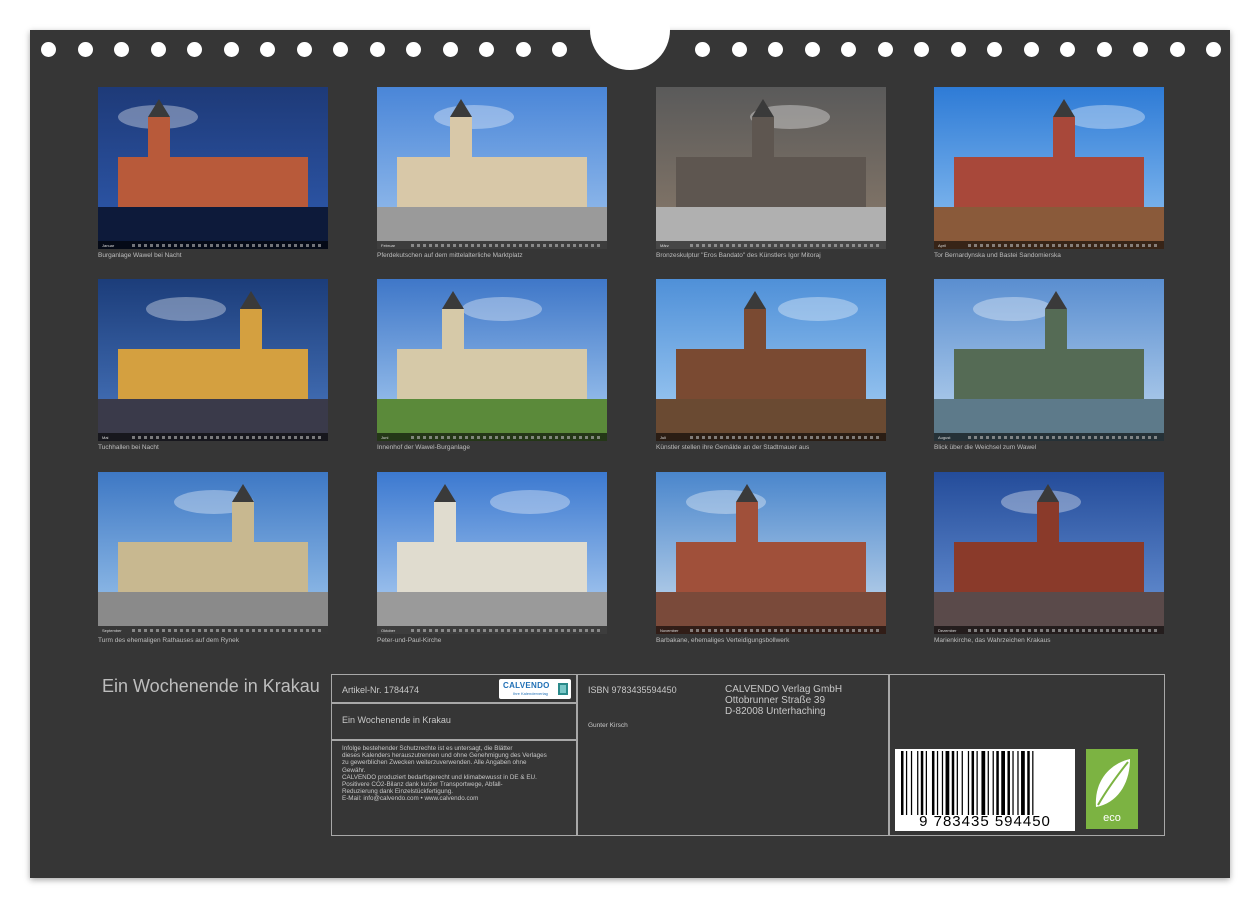 Image resolution: width=1260 pixels, height=908 pixels. Describe the element at coordinates (213, 173) in the screenshot. I see `month-tile: Januar Burganlage Wawel bei Nacht` at that location.